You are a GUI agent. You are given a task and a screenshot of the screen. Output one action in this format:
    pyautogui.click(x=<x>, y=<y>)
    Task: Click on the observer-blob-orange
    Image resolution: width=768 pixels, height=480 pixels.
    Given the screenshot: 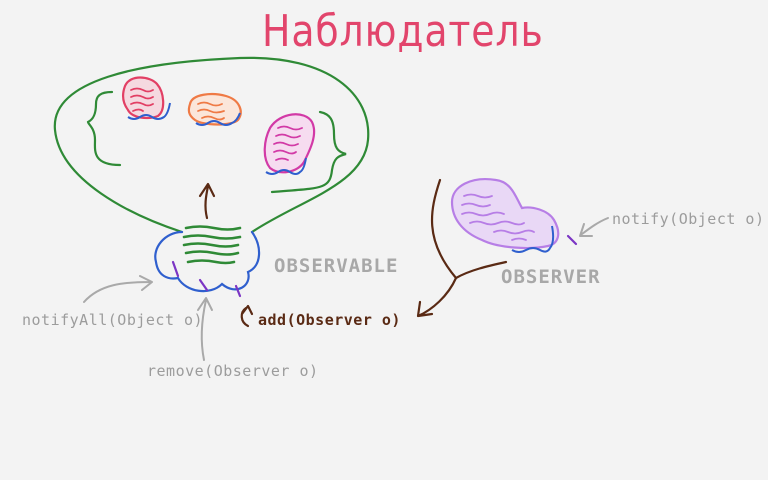 What is the action you would take?
    pyautogui.click(x=214, y=109)
    